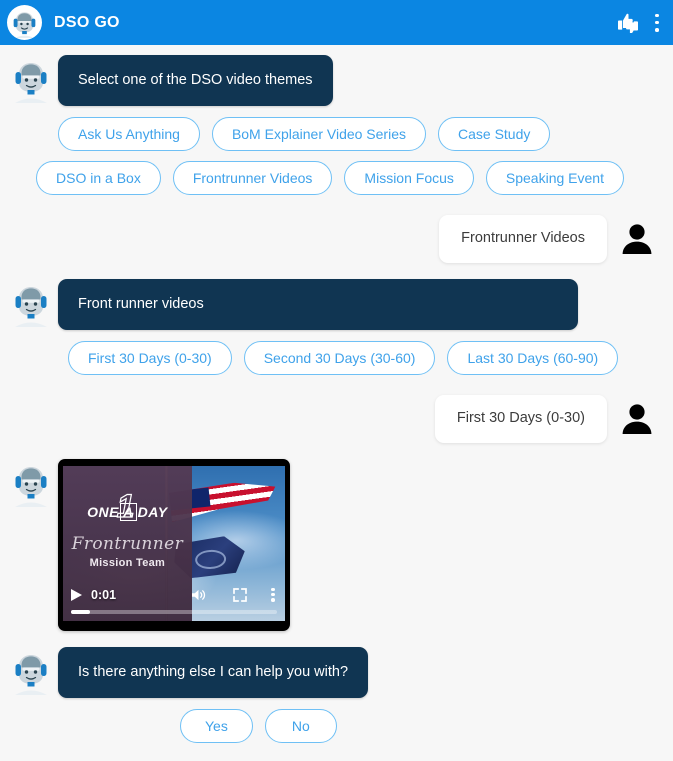 Image resolution: width=673 pixels, height=761 pixels. What do you see at coordinates (104, 594) in the screenshot?
I see `video-current-time: 0:01` at bounding box center [104, 594].